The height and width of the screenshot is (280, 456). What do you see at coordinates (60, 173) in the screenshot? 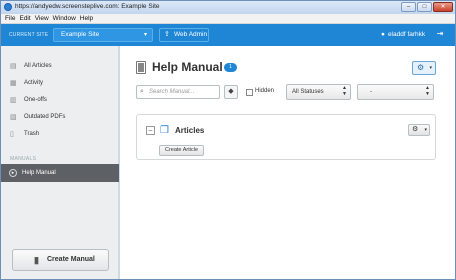
I see `sidebar-item-help-manual: ▸ Help Manual` at bounding box center [60, 173].